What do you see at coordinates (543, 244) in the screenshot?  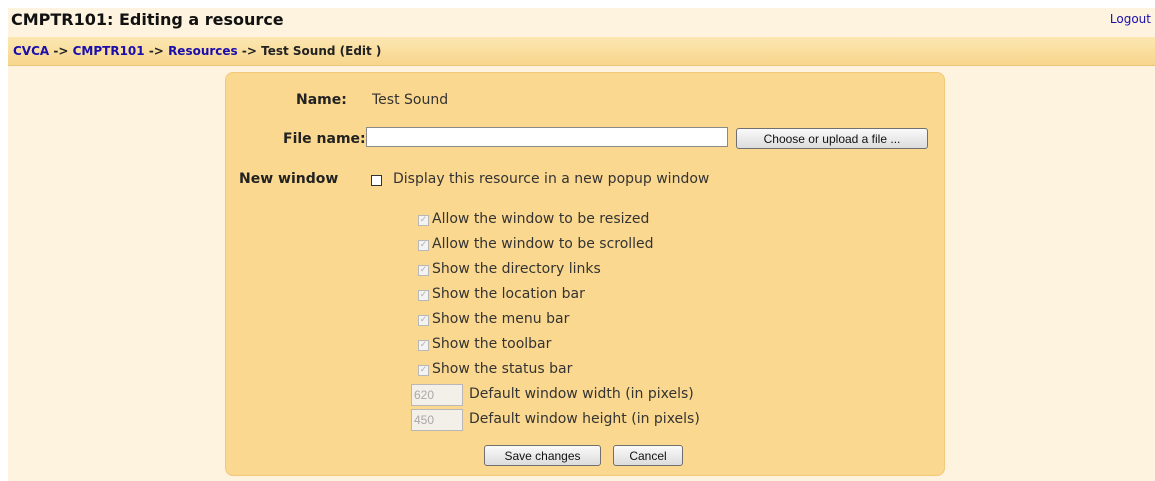 I see `scrollbars-label: Allow the window to be scrolled` at bounding box center [543, 244].